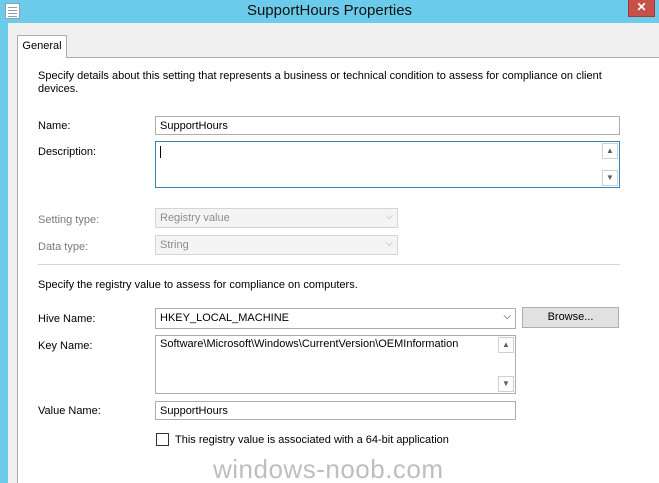  I want to click on watermark: windows-noob.com, so click(328, 468).